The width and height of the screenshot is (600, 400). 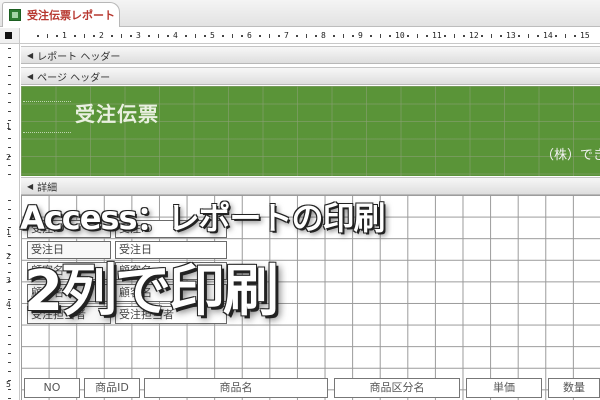 What do you see at coordinates (360, 35) in the screenshot?
I see `ruler-number: 9` at bounding box center [360, 35].